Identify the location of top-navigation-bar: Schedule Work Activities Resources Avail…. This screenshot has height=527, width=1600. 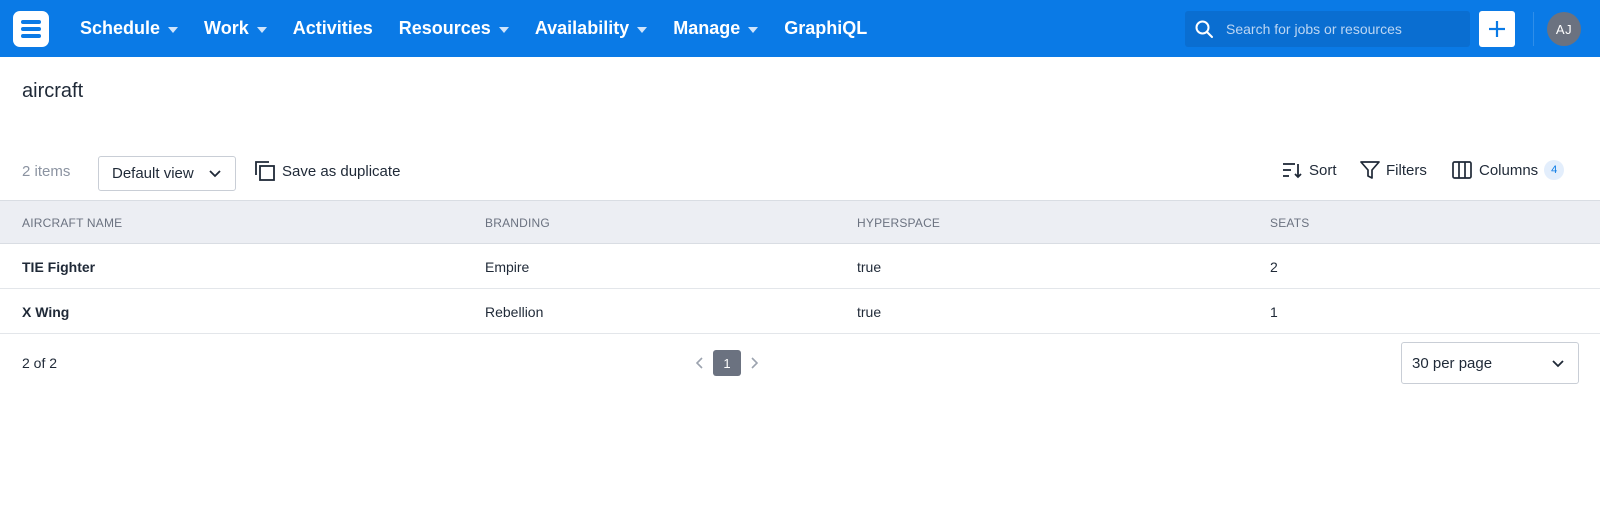
(800, 28).